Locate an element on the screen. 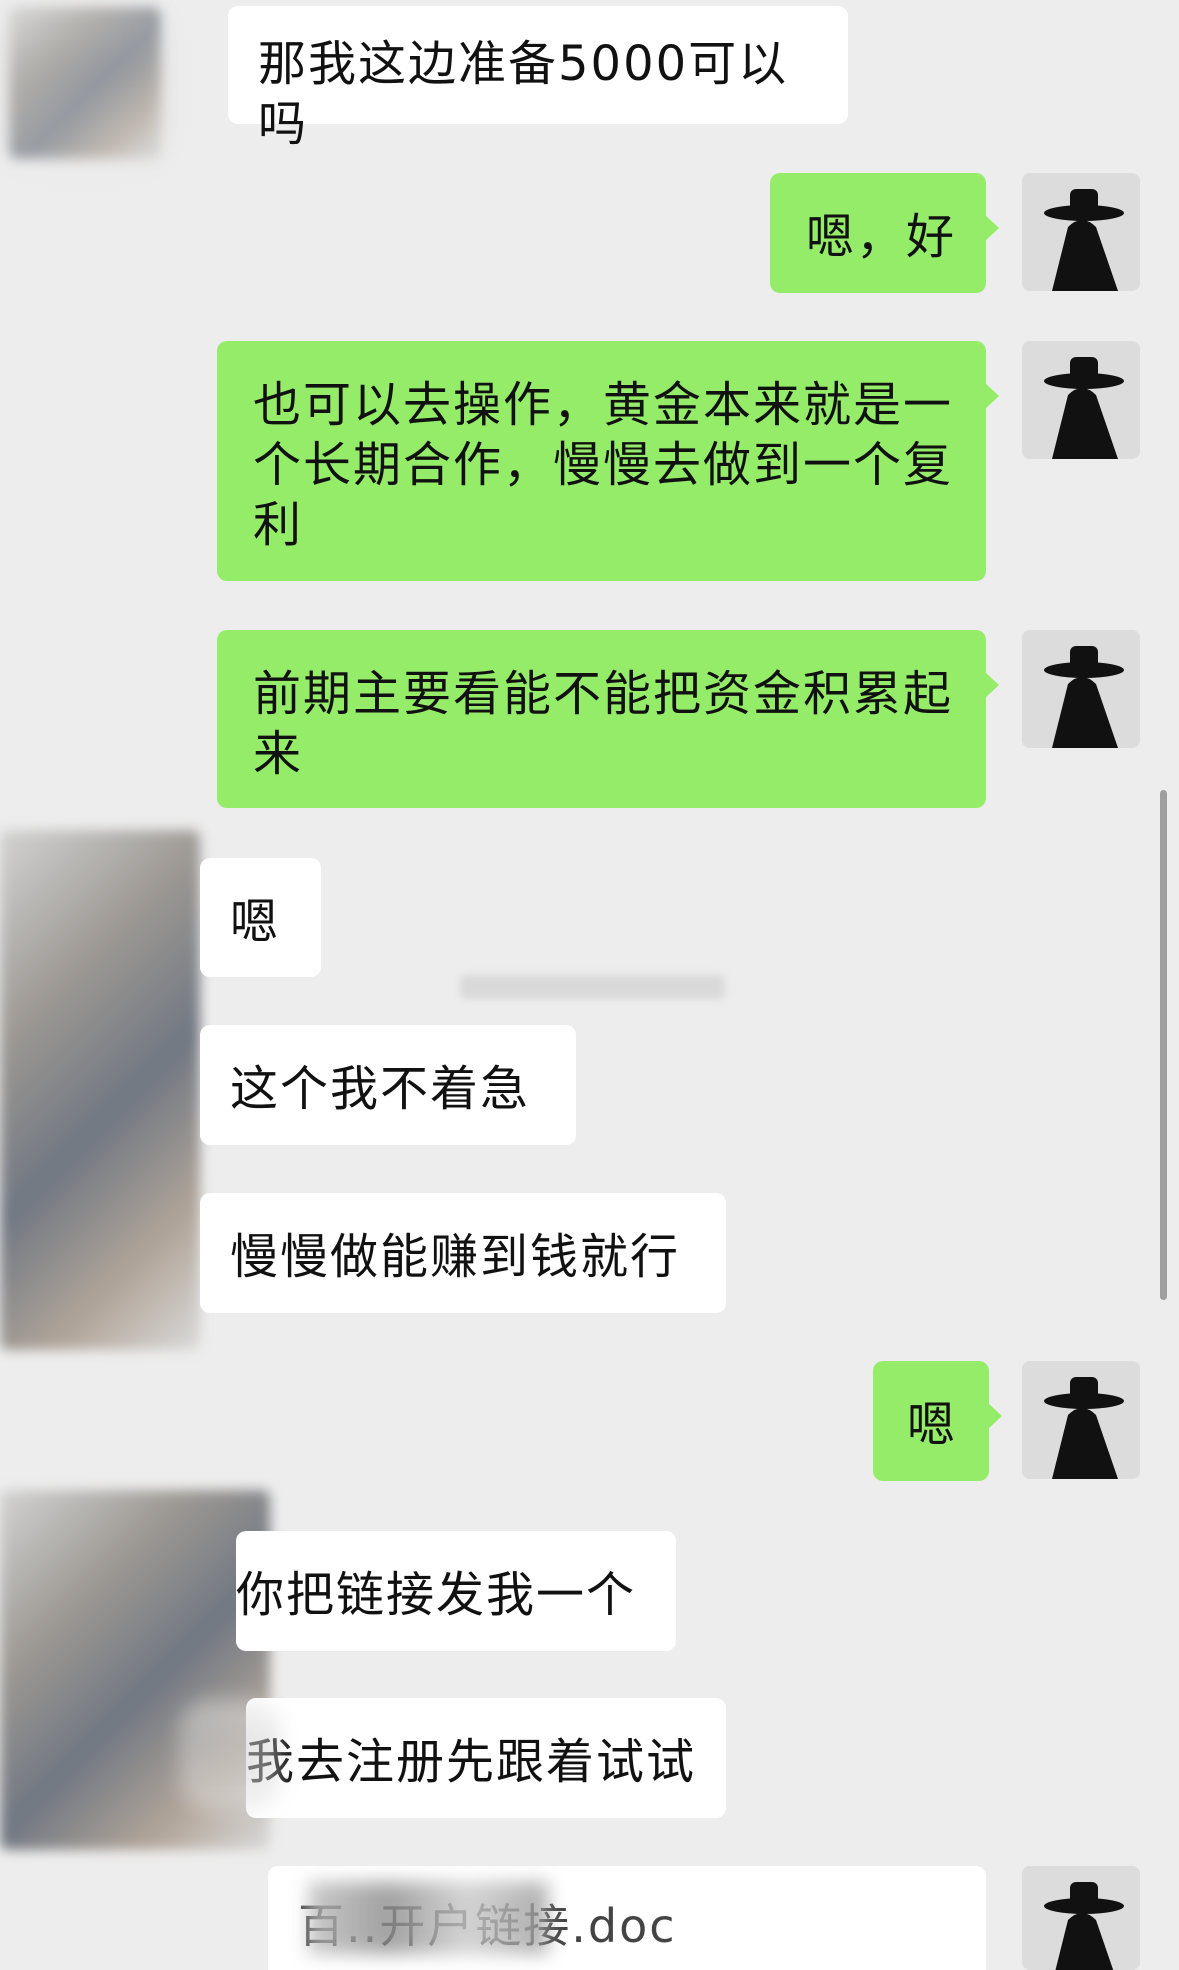  message-bubble-outgoing: 也可以去操作，黄金本来就是一个长期合作，慢慢去做到一个复利 is located at coordinates (608, 461).